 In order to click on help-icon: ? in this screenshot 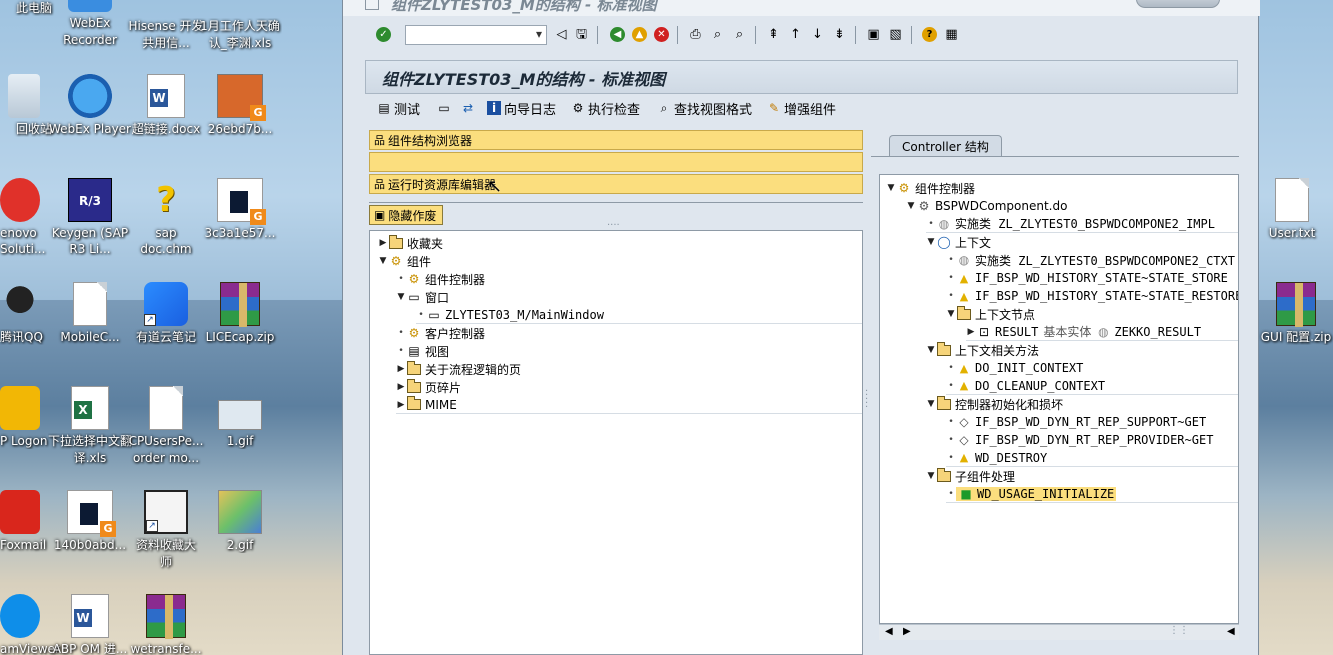, I will do `click(929, 34)`.